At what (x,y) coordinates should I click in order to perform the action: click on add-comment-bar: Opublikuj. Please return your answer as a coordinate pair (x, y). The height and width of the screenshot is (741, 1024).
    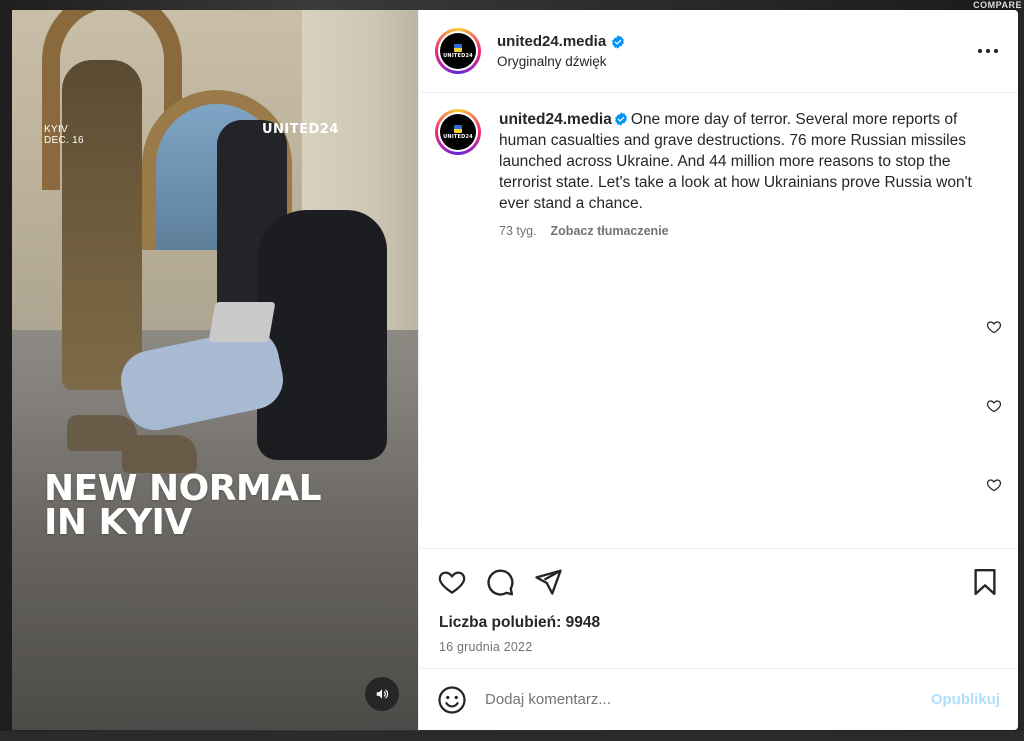
    Looking at the image, I should click on (718, 699).